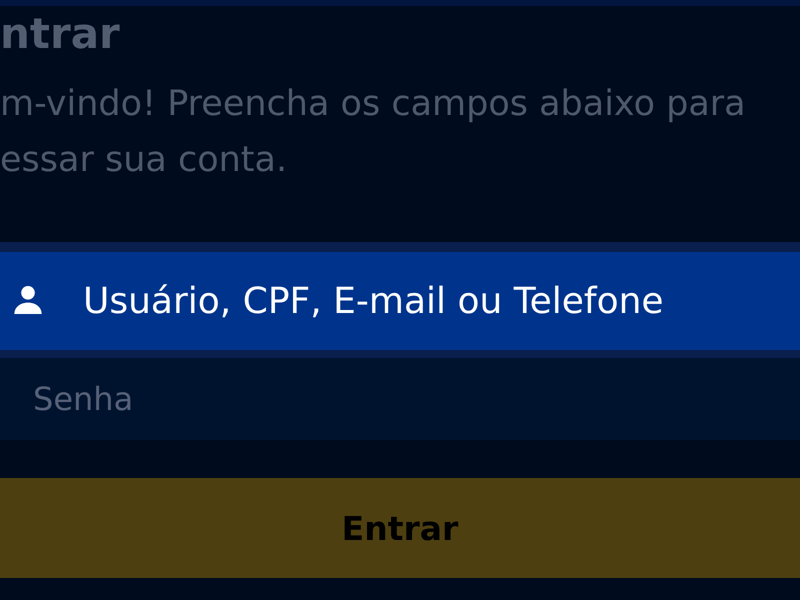  I want to click on user-icon, so click(28, 300).